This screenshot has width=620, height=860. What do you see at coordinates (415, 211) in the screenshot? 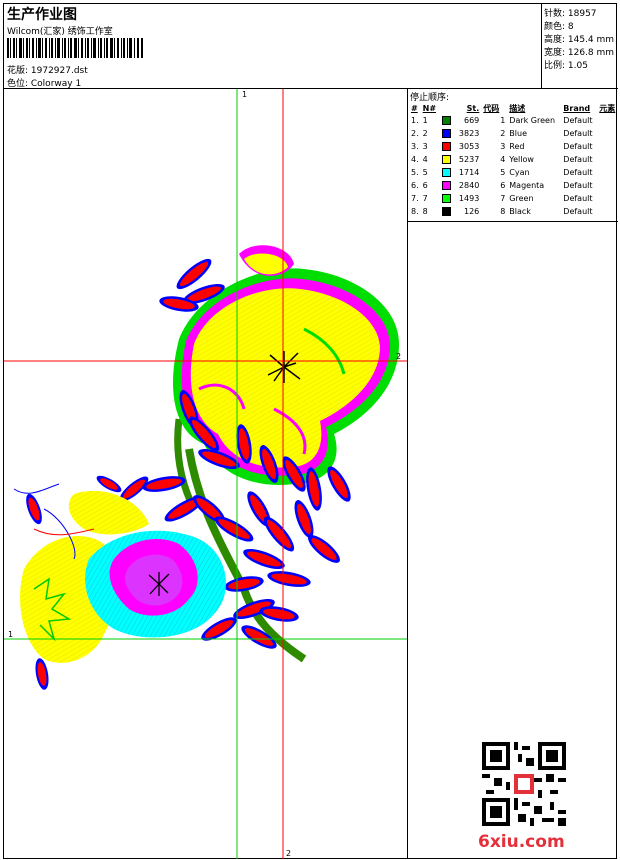
I see `row-index: 8.` at bounding box center [415, 211].